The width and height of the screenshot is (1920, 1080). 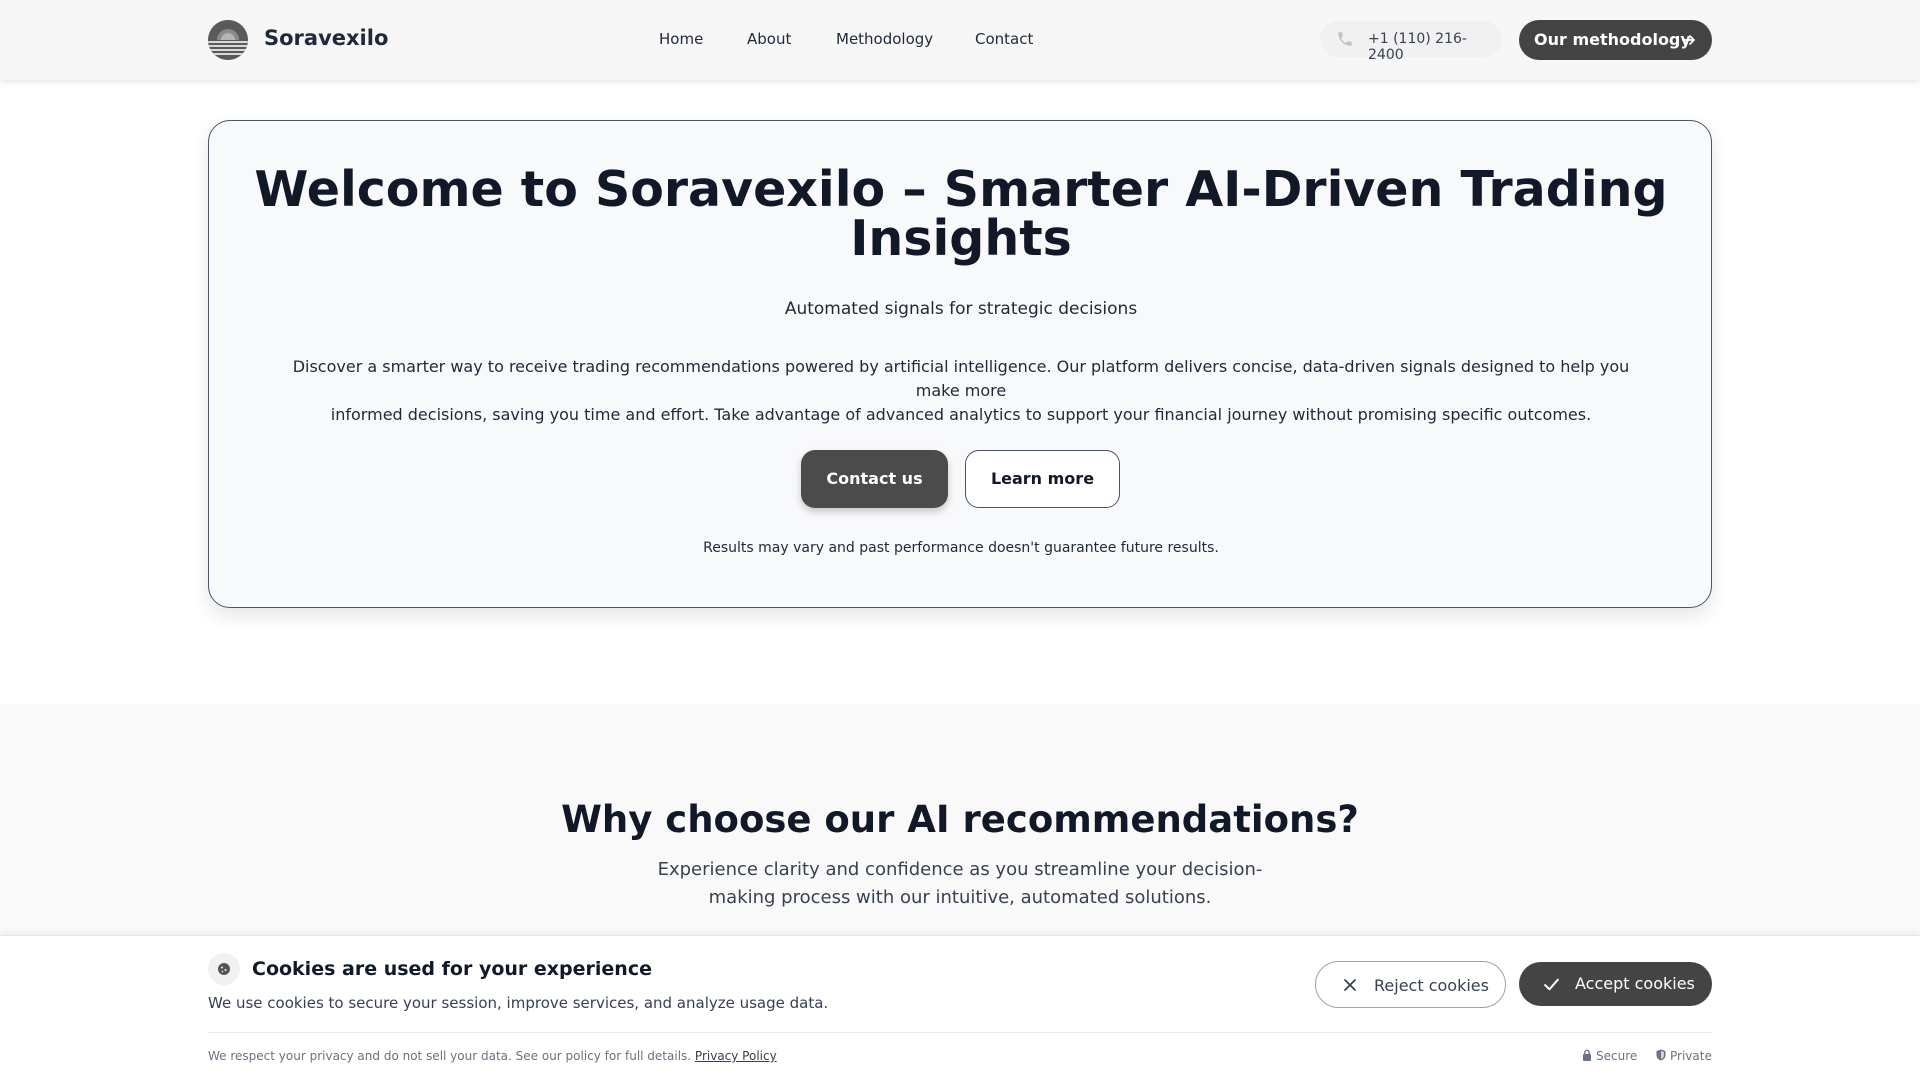 I want to click on nav-item-contact: Contact, so click(x=1004, y=39).